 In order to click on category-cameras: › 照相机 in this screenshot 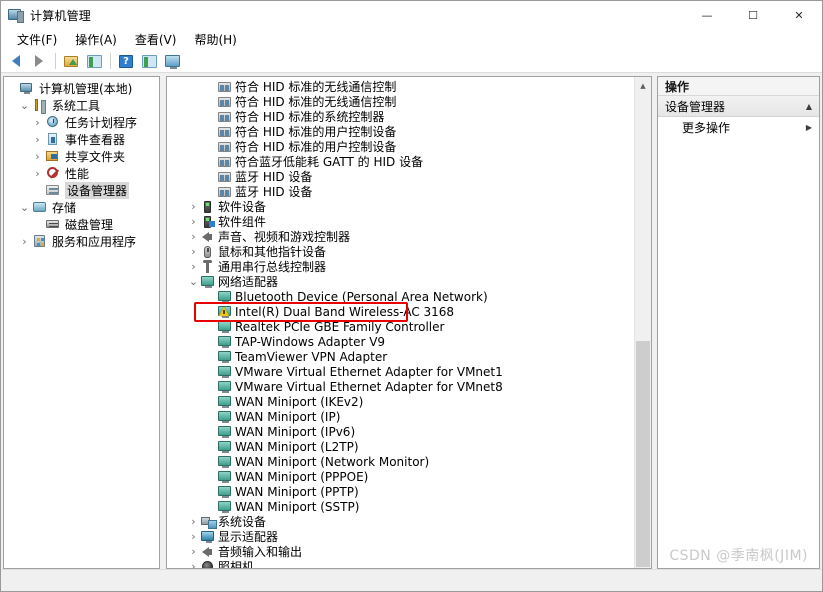, I will do `click(400, 563)`.